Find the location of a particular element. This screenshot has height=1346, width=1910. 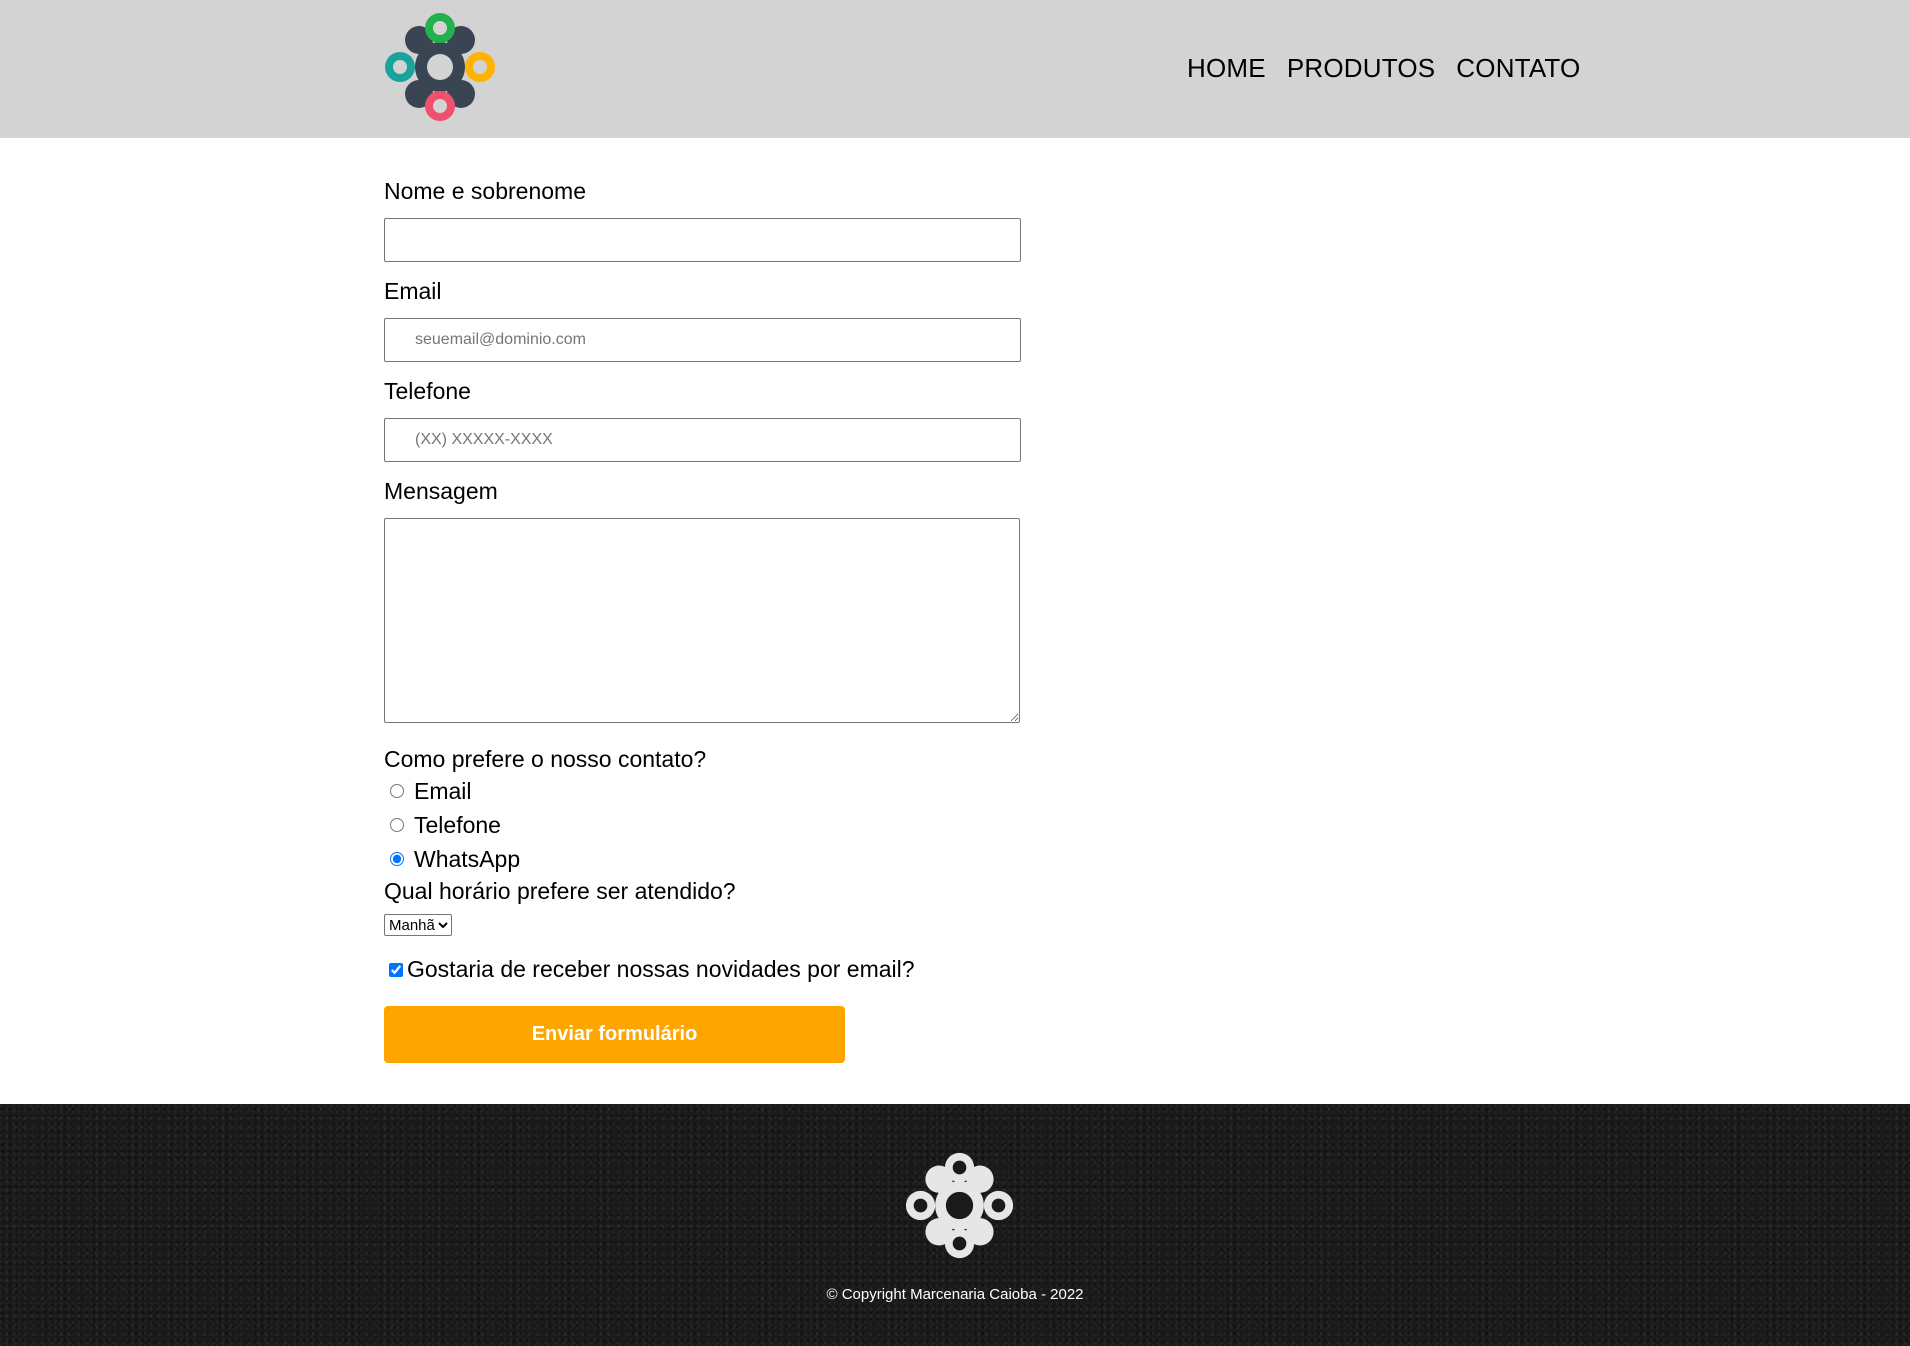

site-header: HOME PRODUTOS CONTATO is located at coordinates (955, 69).